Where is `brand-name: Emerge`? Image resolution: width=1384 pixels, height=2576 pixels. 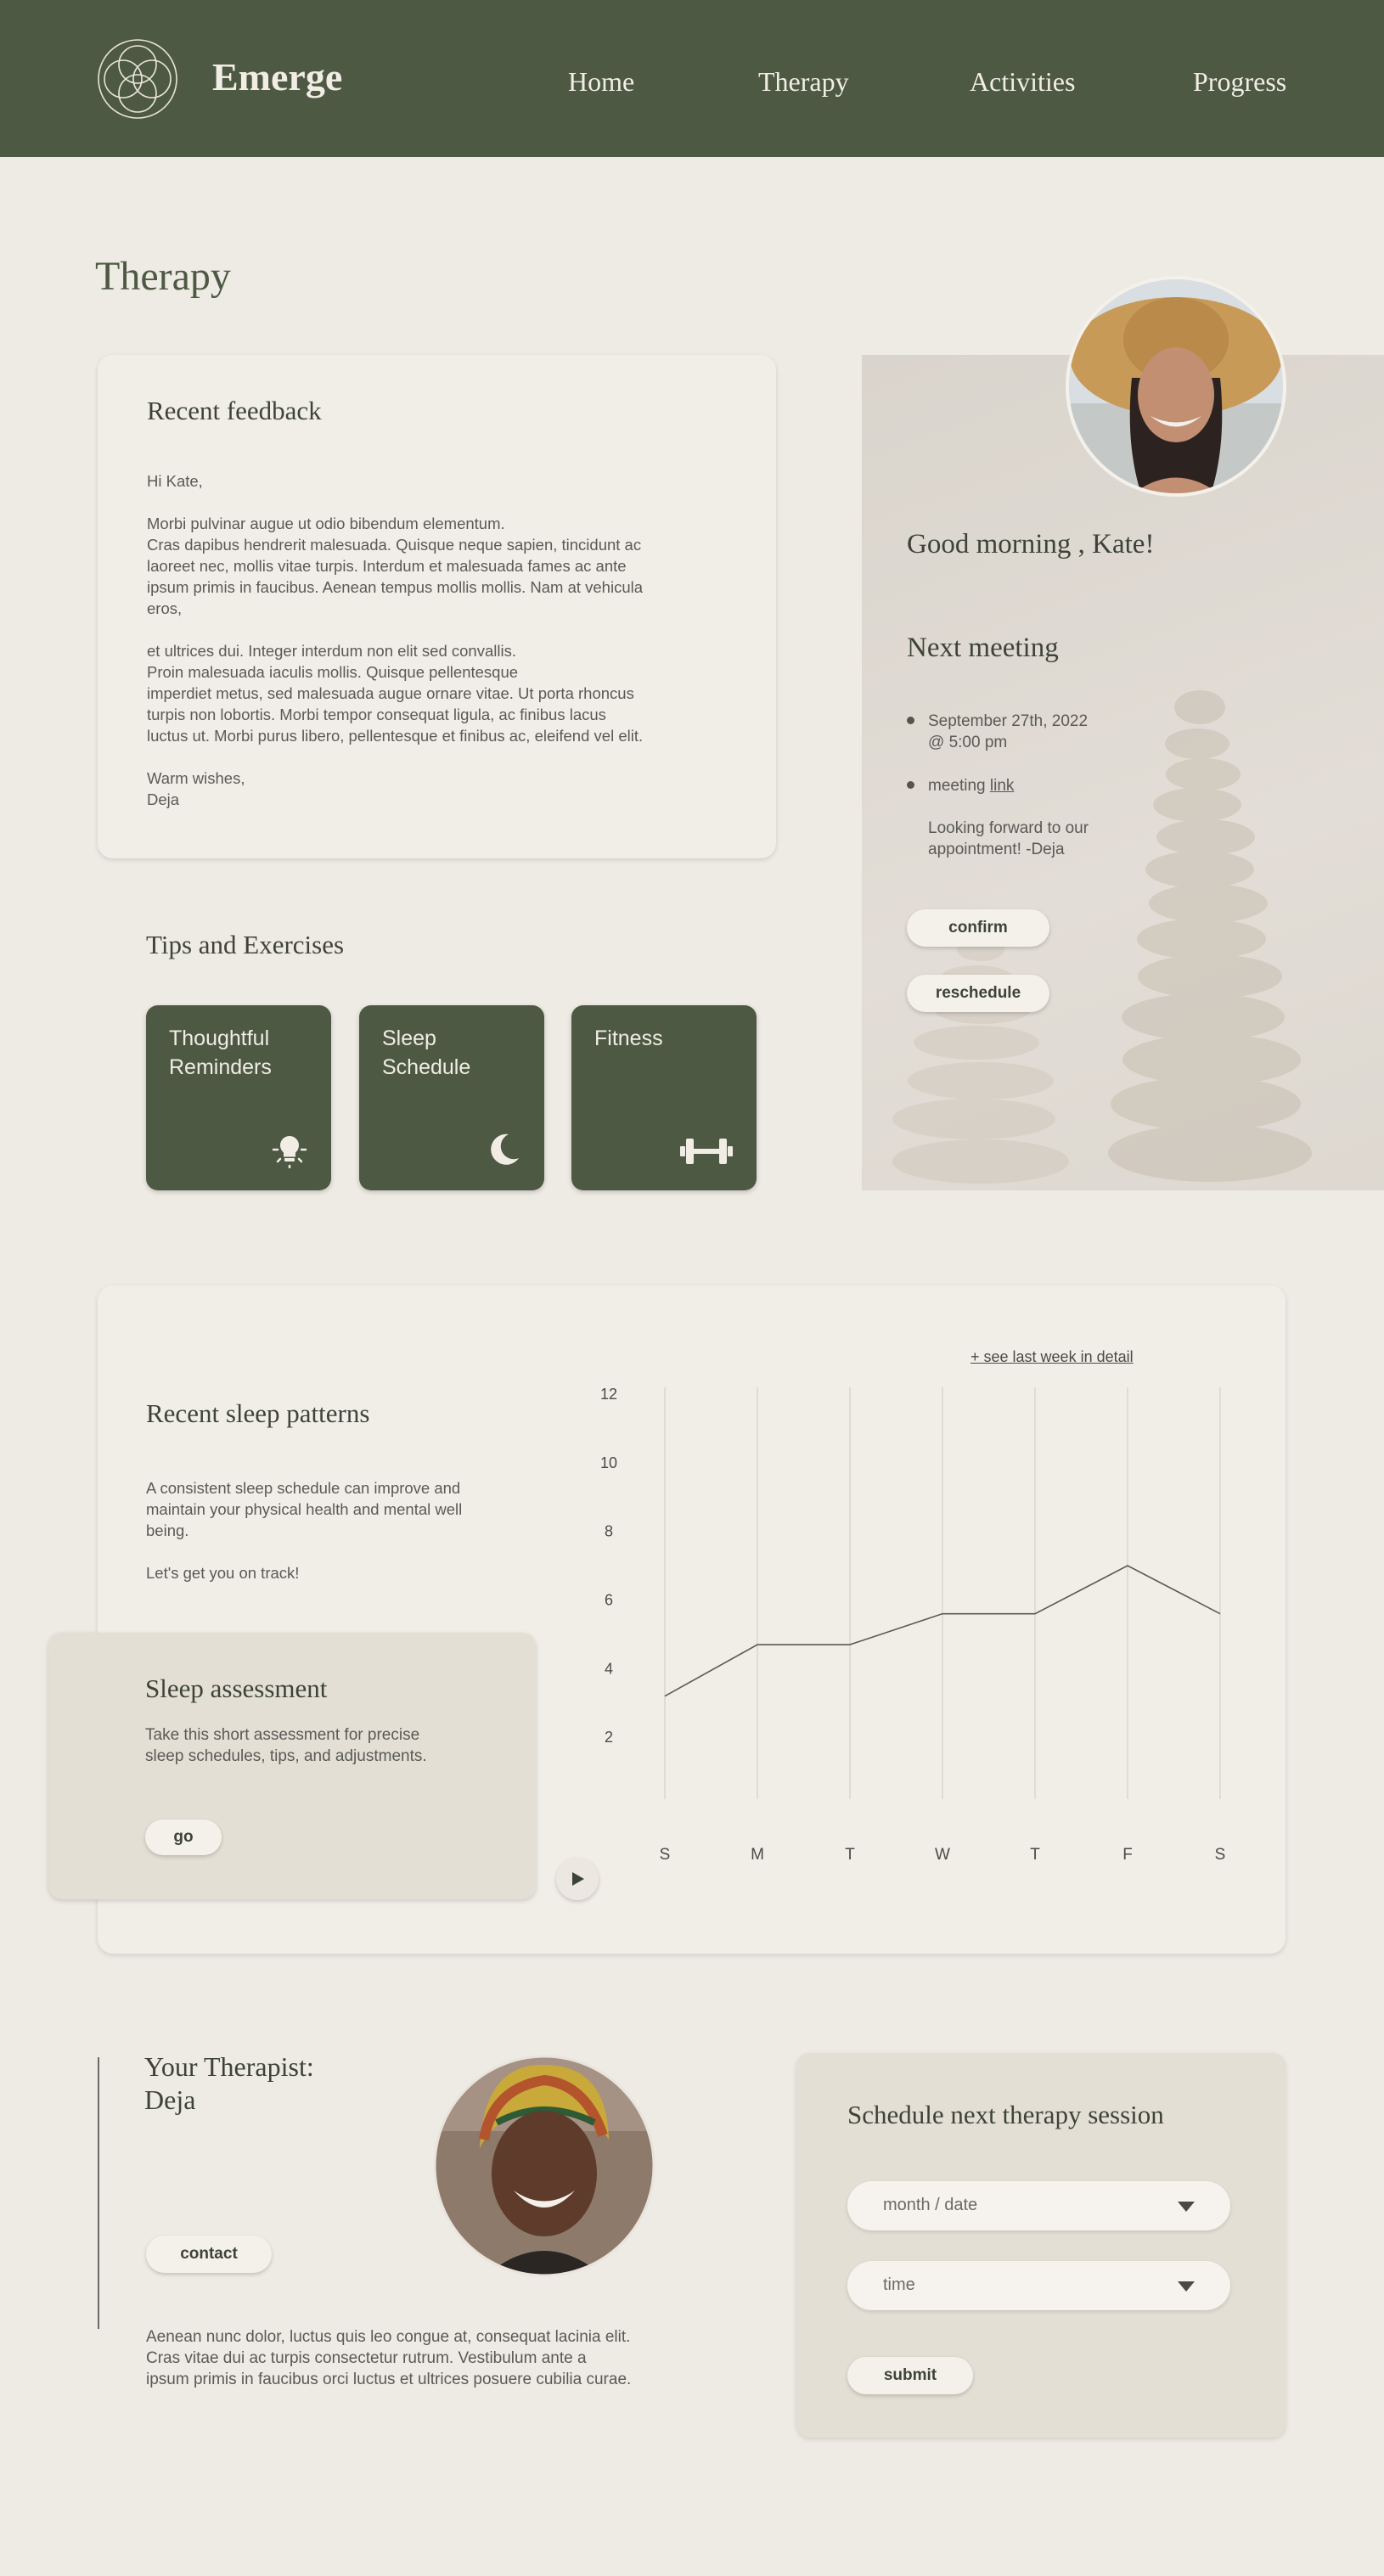 brand-name: Emerge is located at coordinates (277, 76).